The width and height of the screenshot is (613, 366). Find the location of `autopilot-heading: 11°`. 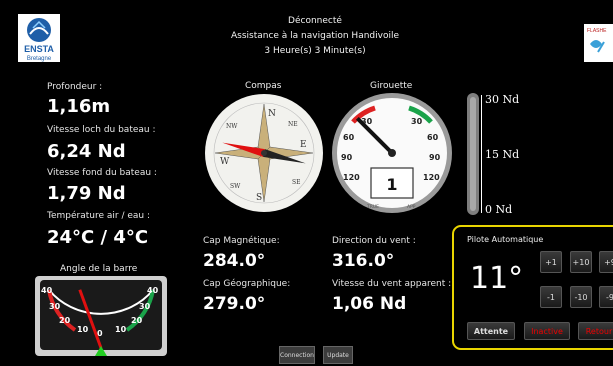

autopilot-heading: 11° is located at coordinates (497, 278).